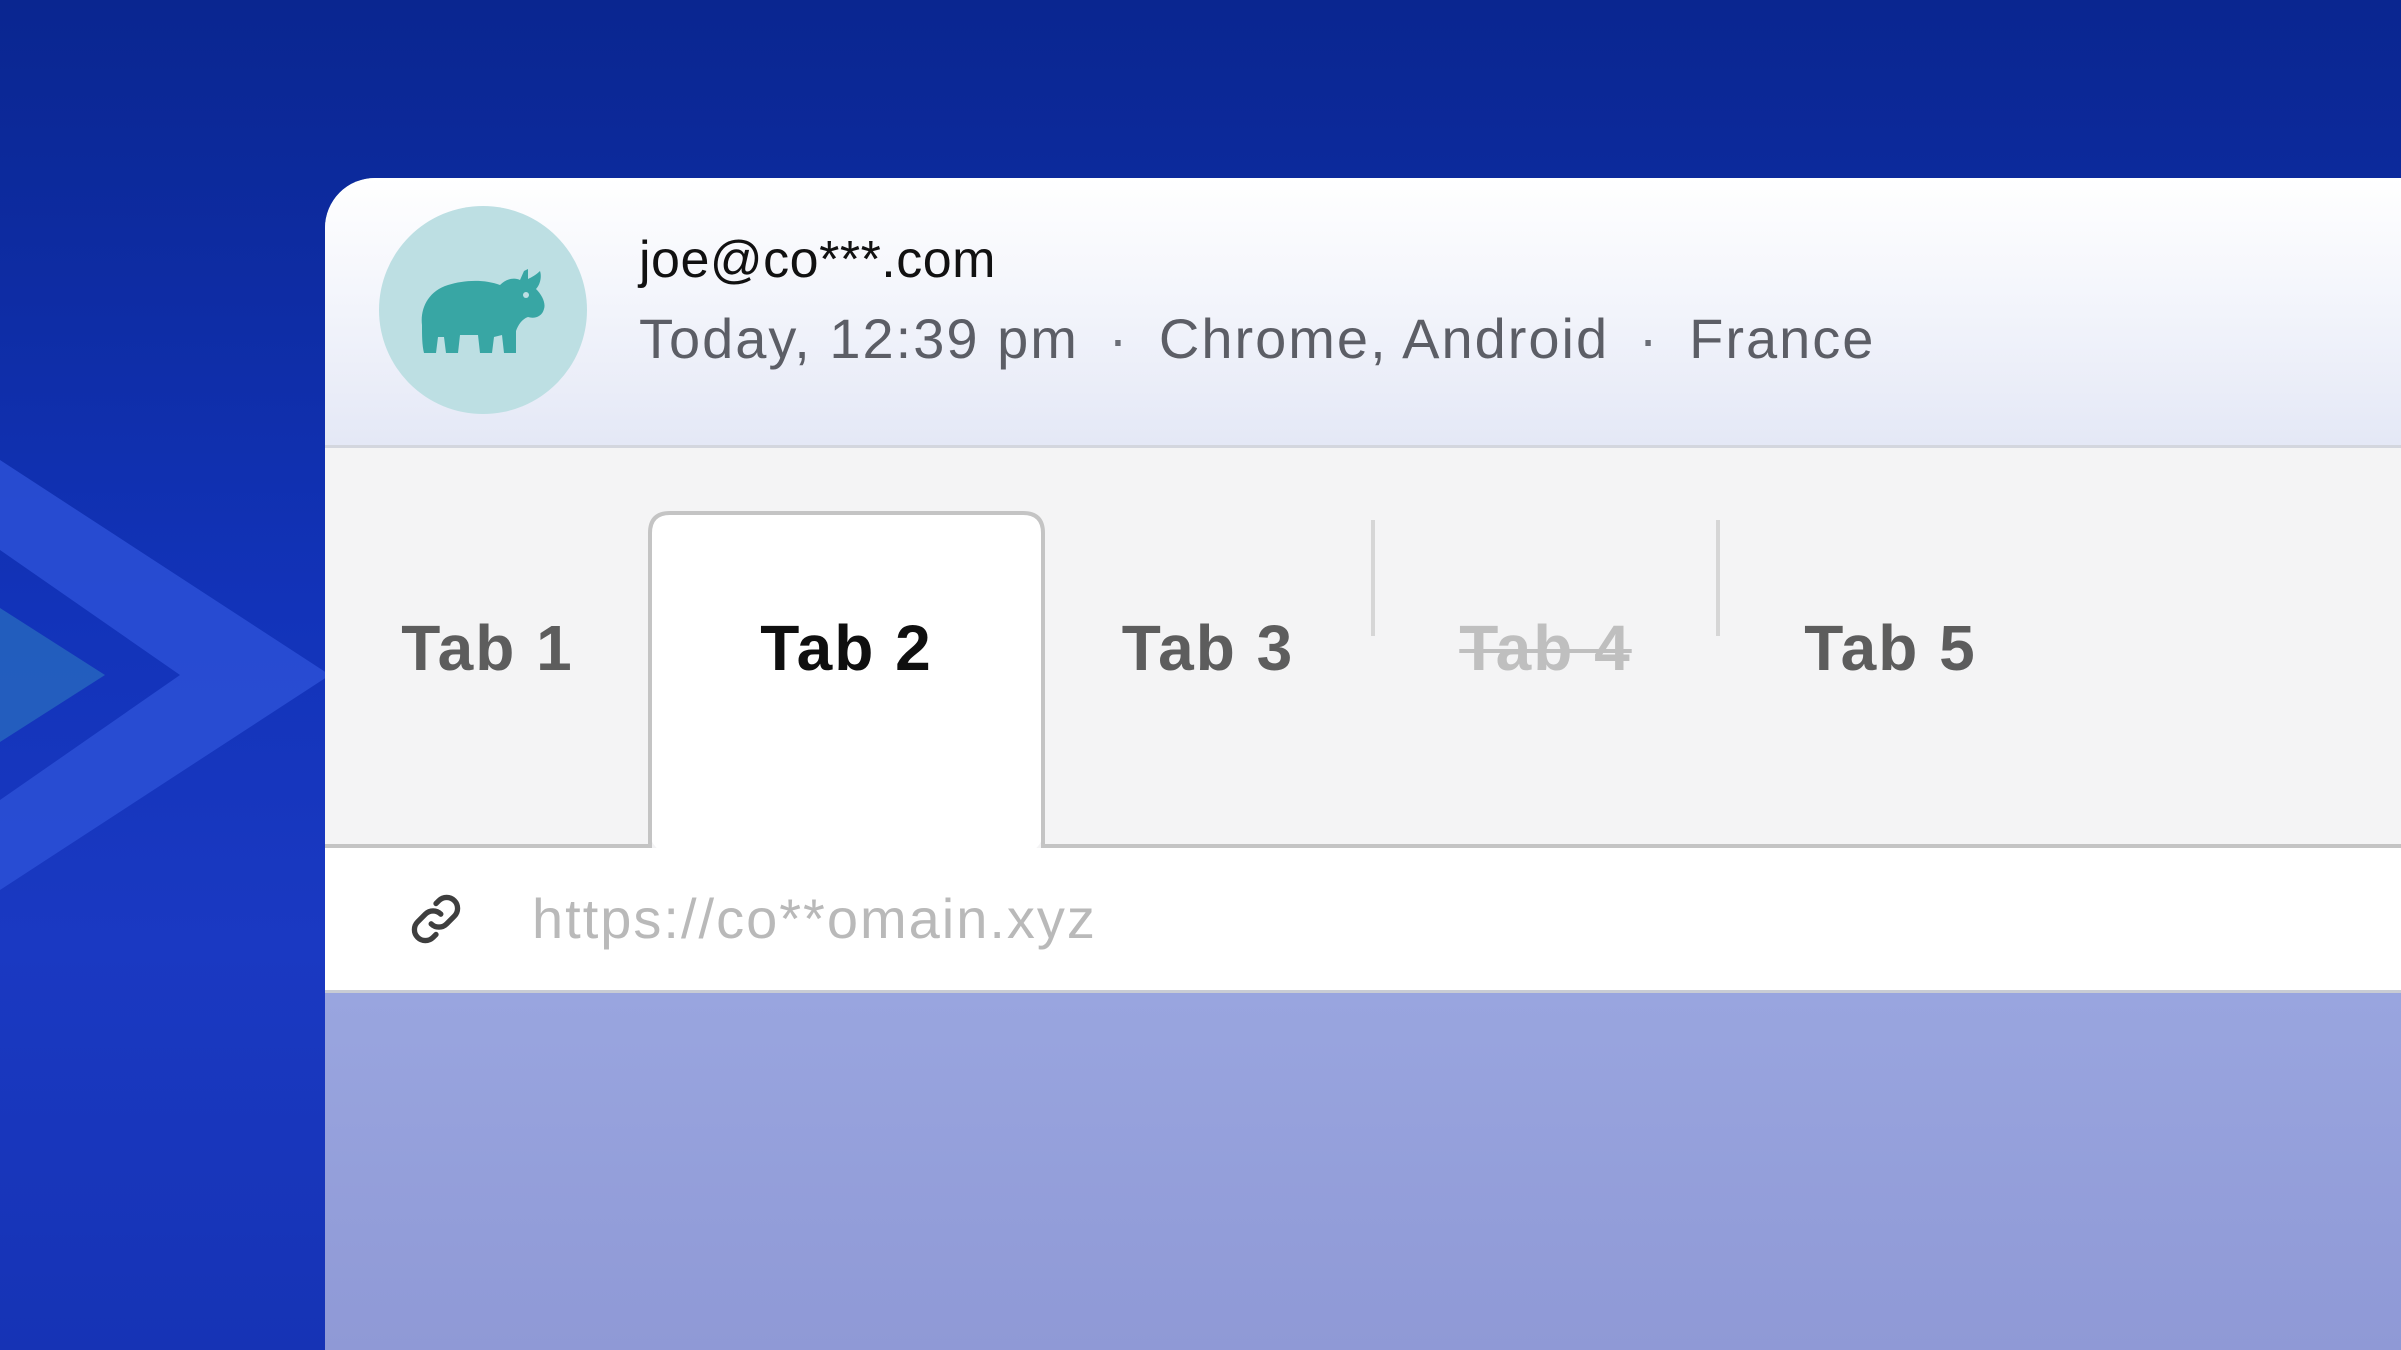 This screenshot has width=2401, height=1350. I want to click on avatar, so click(483, 310).